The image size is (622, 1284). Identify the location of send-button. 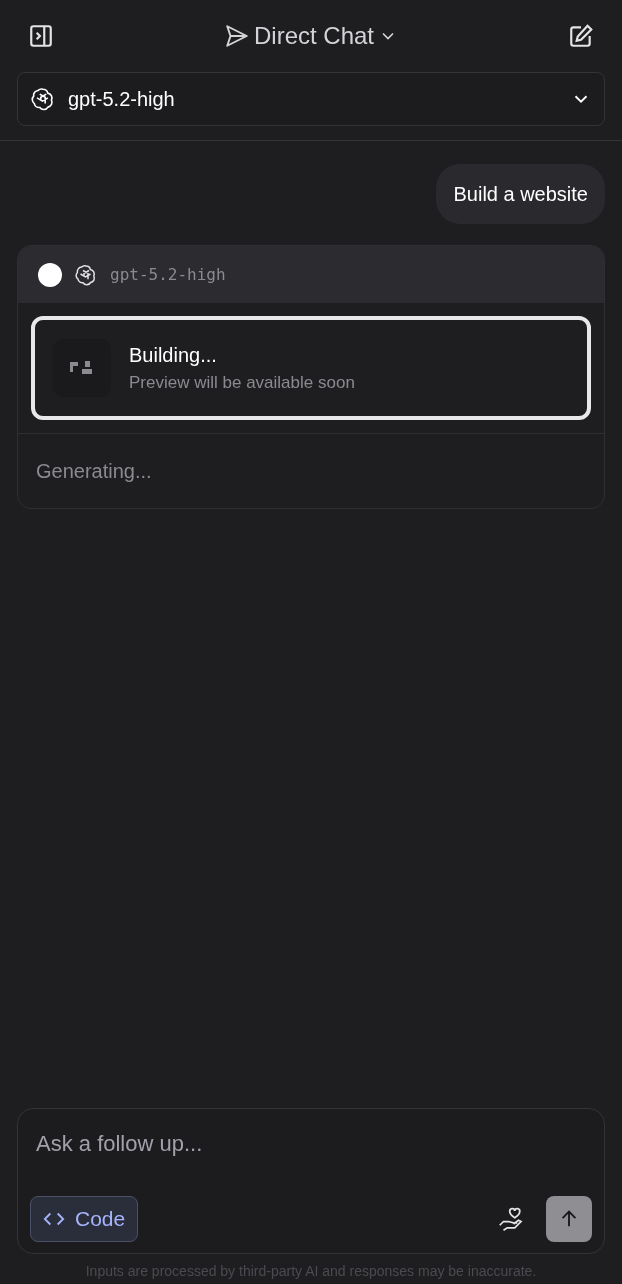
(569, 1219).